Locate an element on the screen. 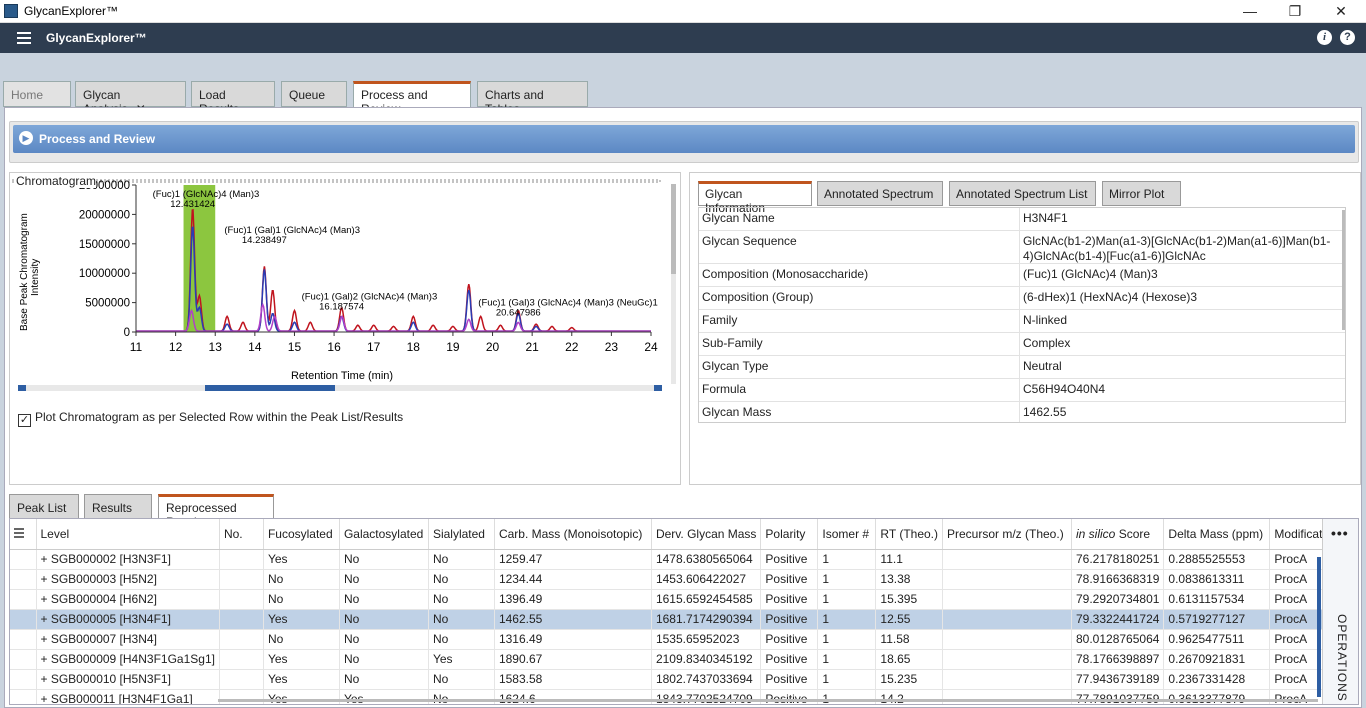 The height and width of the screenshot is (708, 1366). tab-home: Home is located at coordinates (37, 94).